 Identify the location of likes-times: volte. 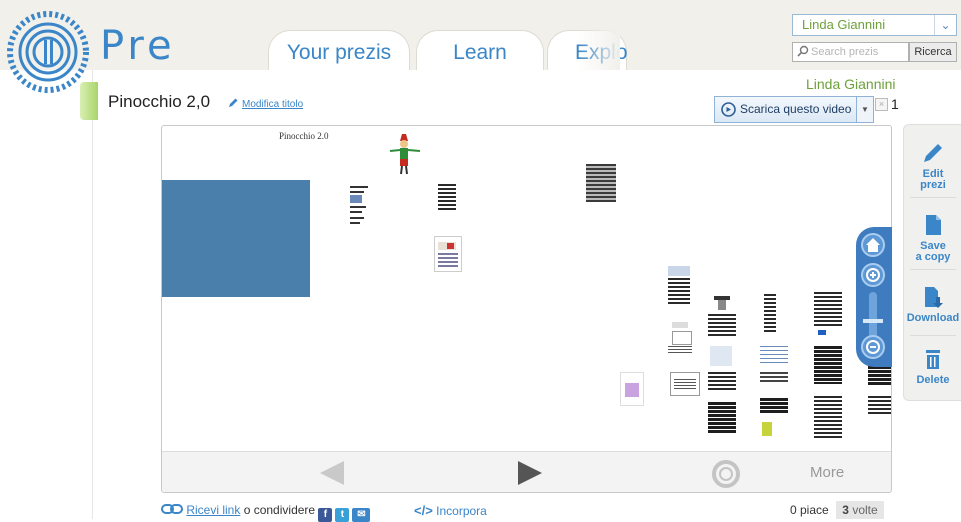
(865, 510).